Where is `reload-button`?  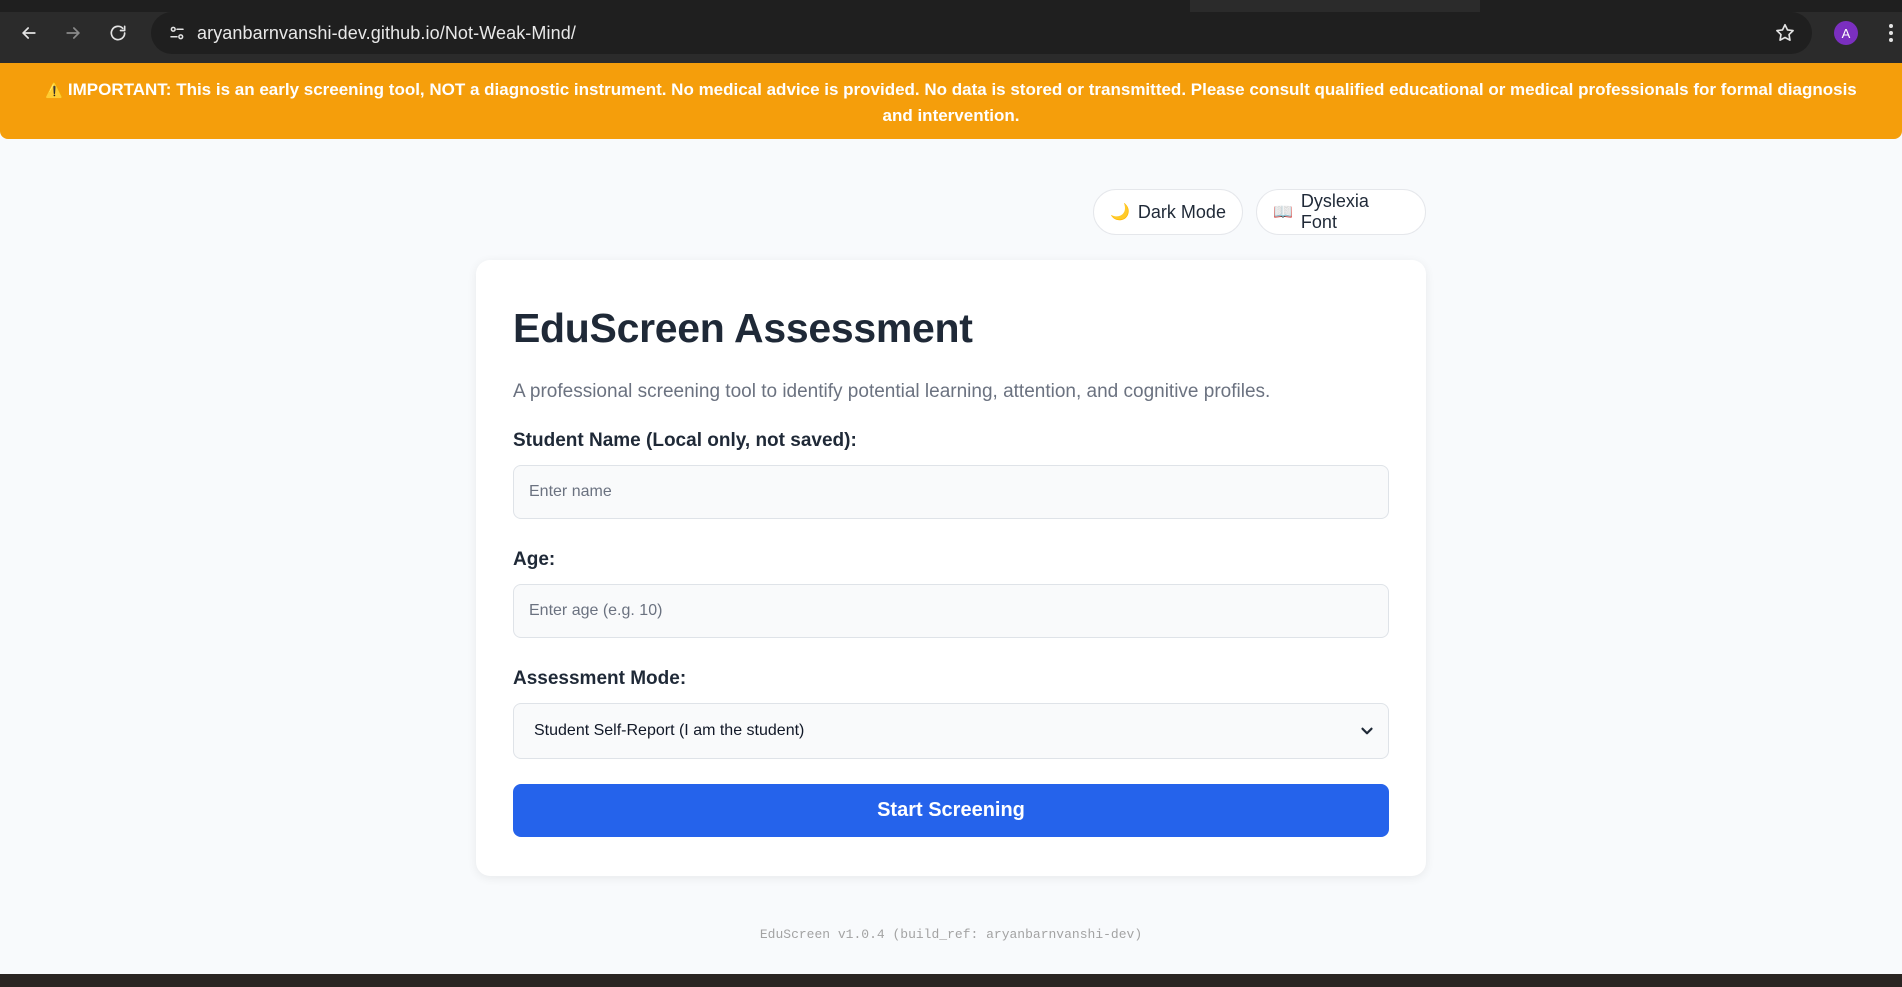
reload-button is located at coordinates (118, 33).